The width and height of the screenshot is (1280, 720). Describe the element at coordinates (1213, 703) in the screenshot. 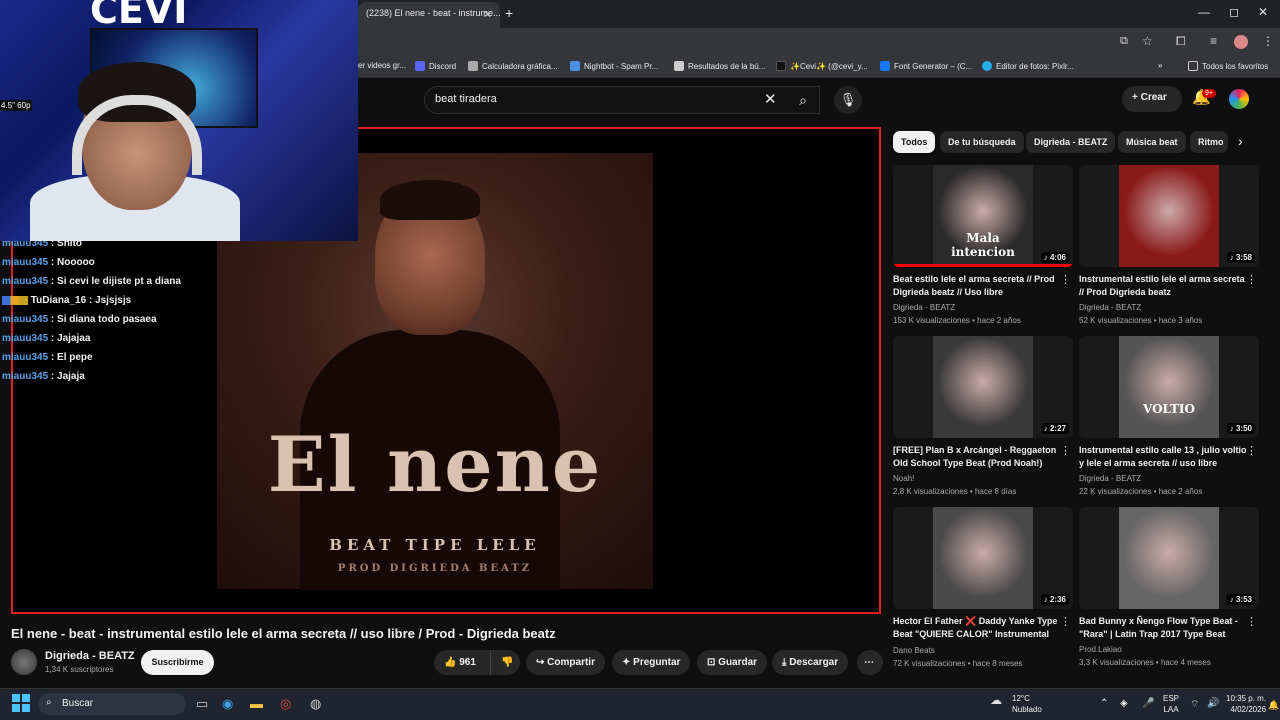

I see `volume-icon: 🔊` at that location.